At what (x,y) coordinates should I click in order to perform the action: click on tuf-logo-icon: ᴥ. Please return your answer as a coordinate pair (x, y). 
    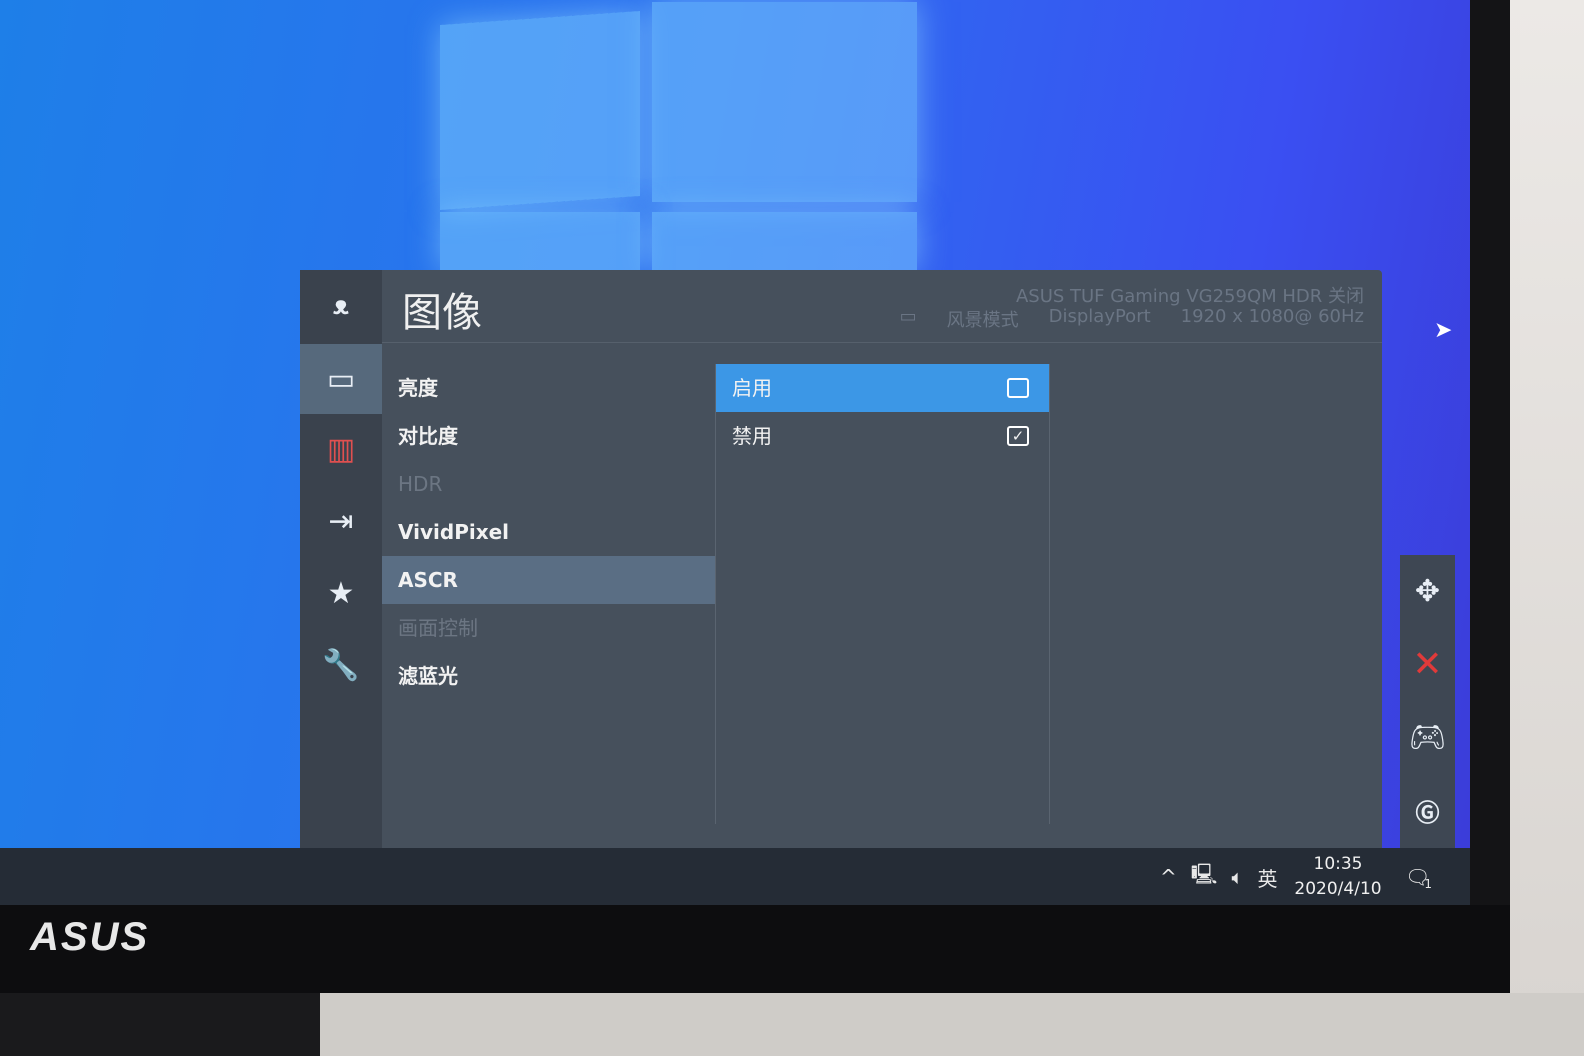
    Looking at the image, I should click on (341, 305).